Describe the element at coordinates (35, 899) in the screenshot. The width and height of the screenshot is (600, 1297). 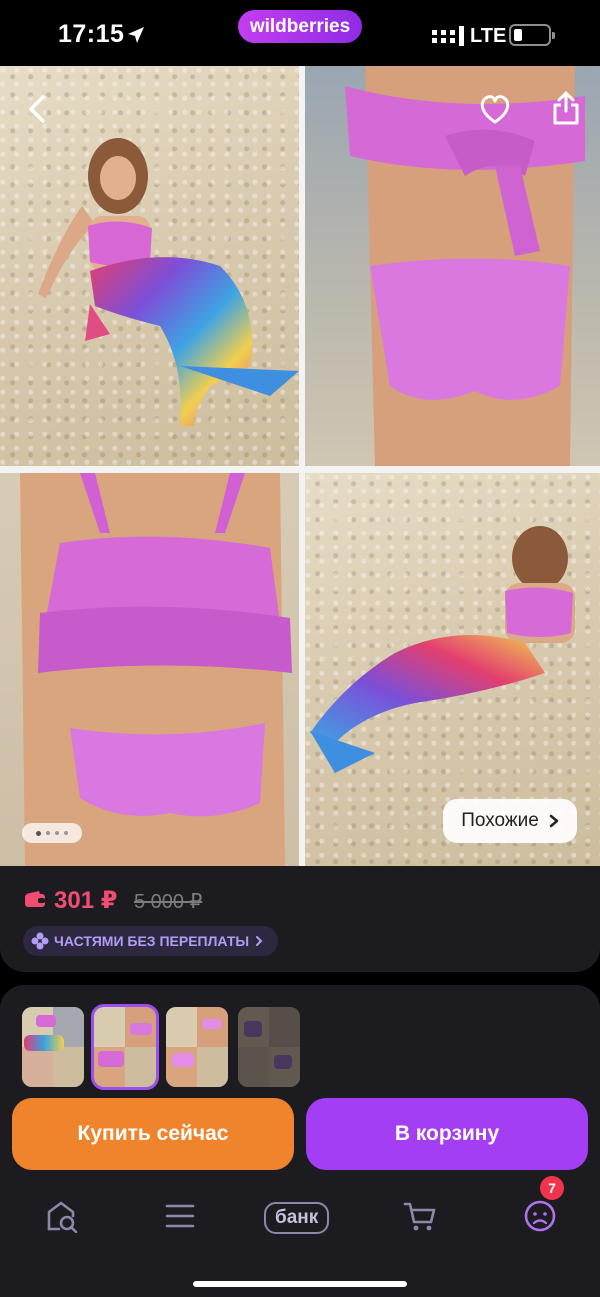
I see `wallet-icon` at that location.